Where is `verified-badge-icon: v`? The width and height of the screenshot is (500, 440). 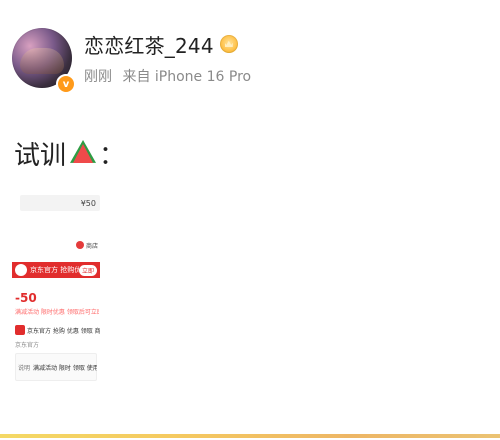 verified-badge-icon: v is located at coordinates (66, 84).